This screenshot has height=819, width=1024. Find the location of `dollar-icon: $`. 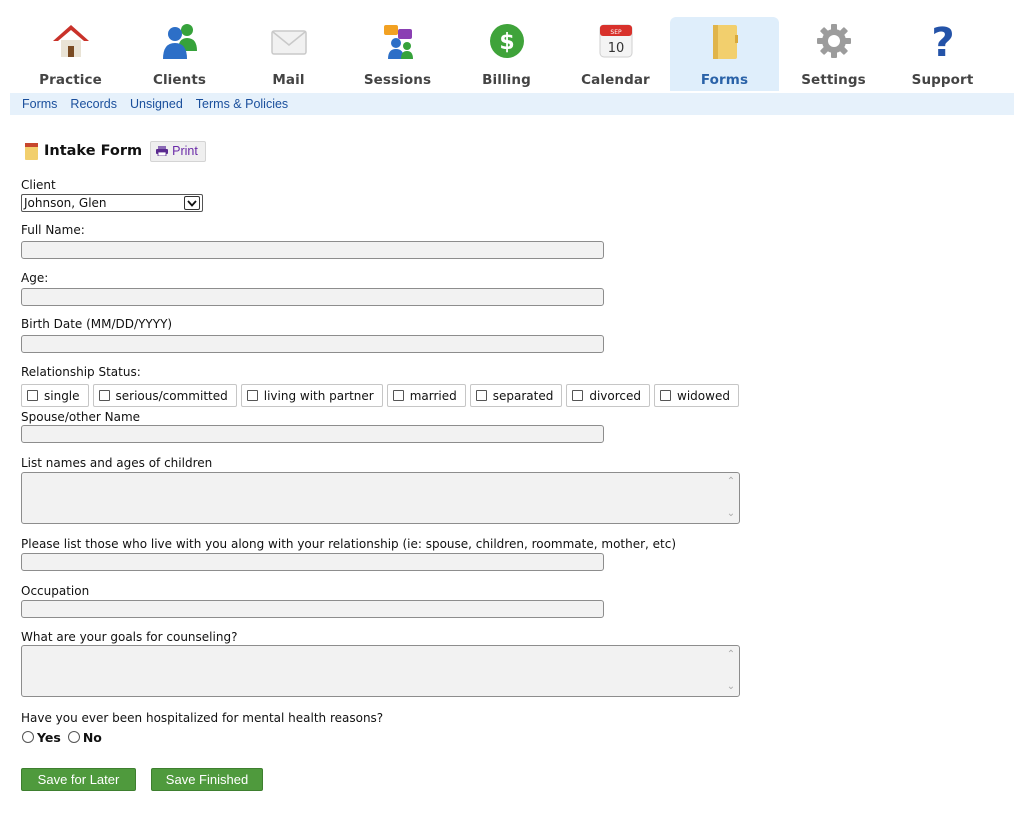

dollar-icon: $ is located at coordinates (506, 41).